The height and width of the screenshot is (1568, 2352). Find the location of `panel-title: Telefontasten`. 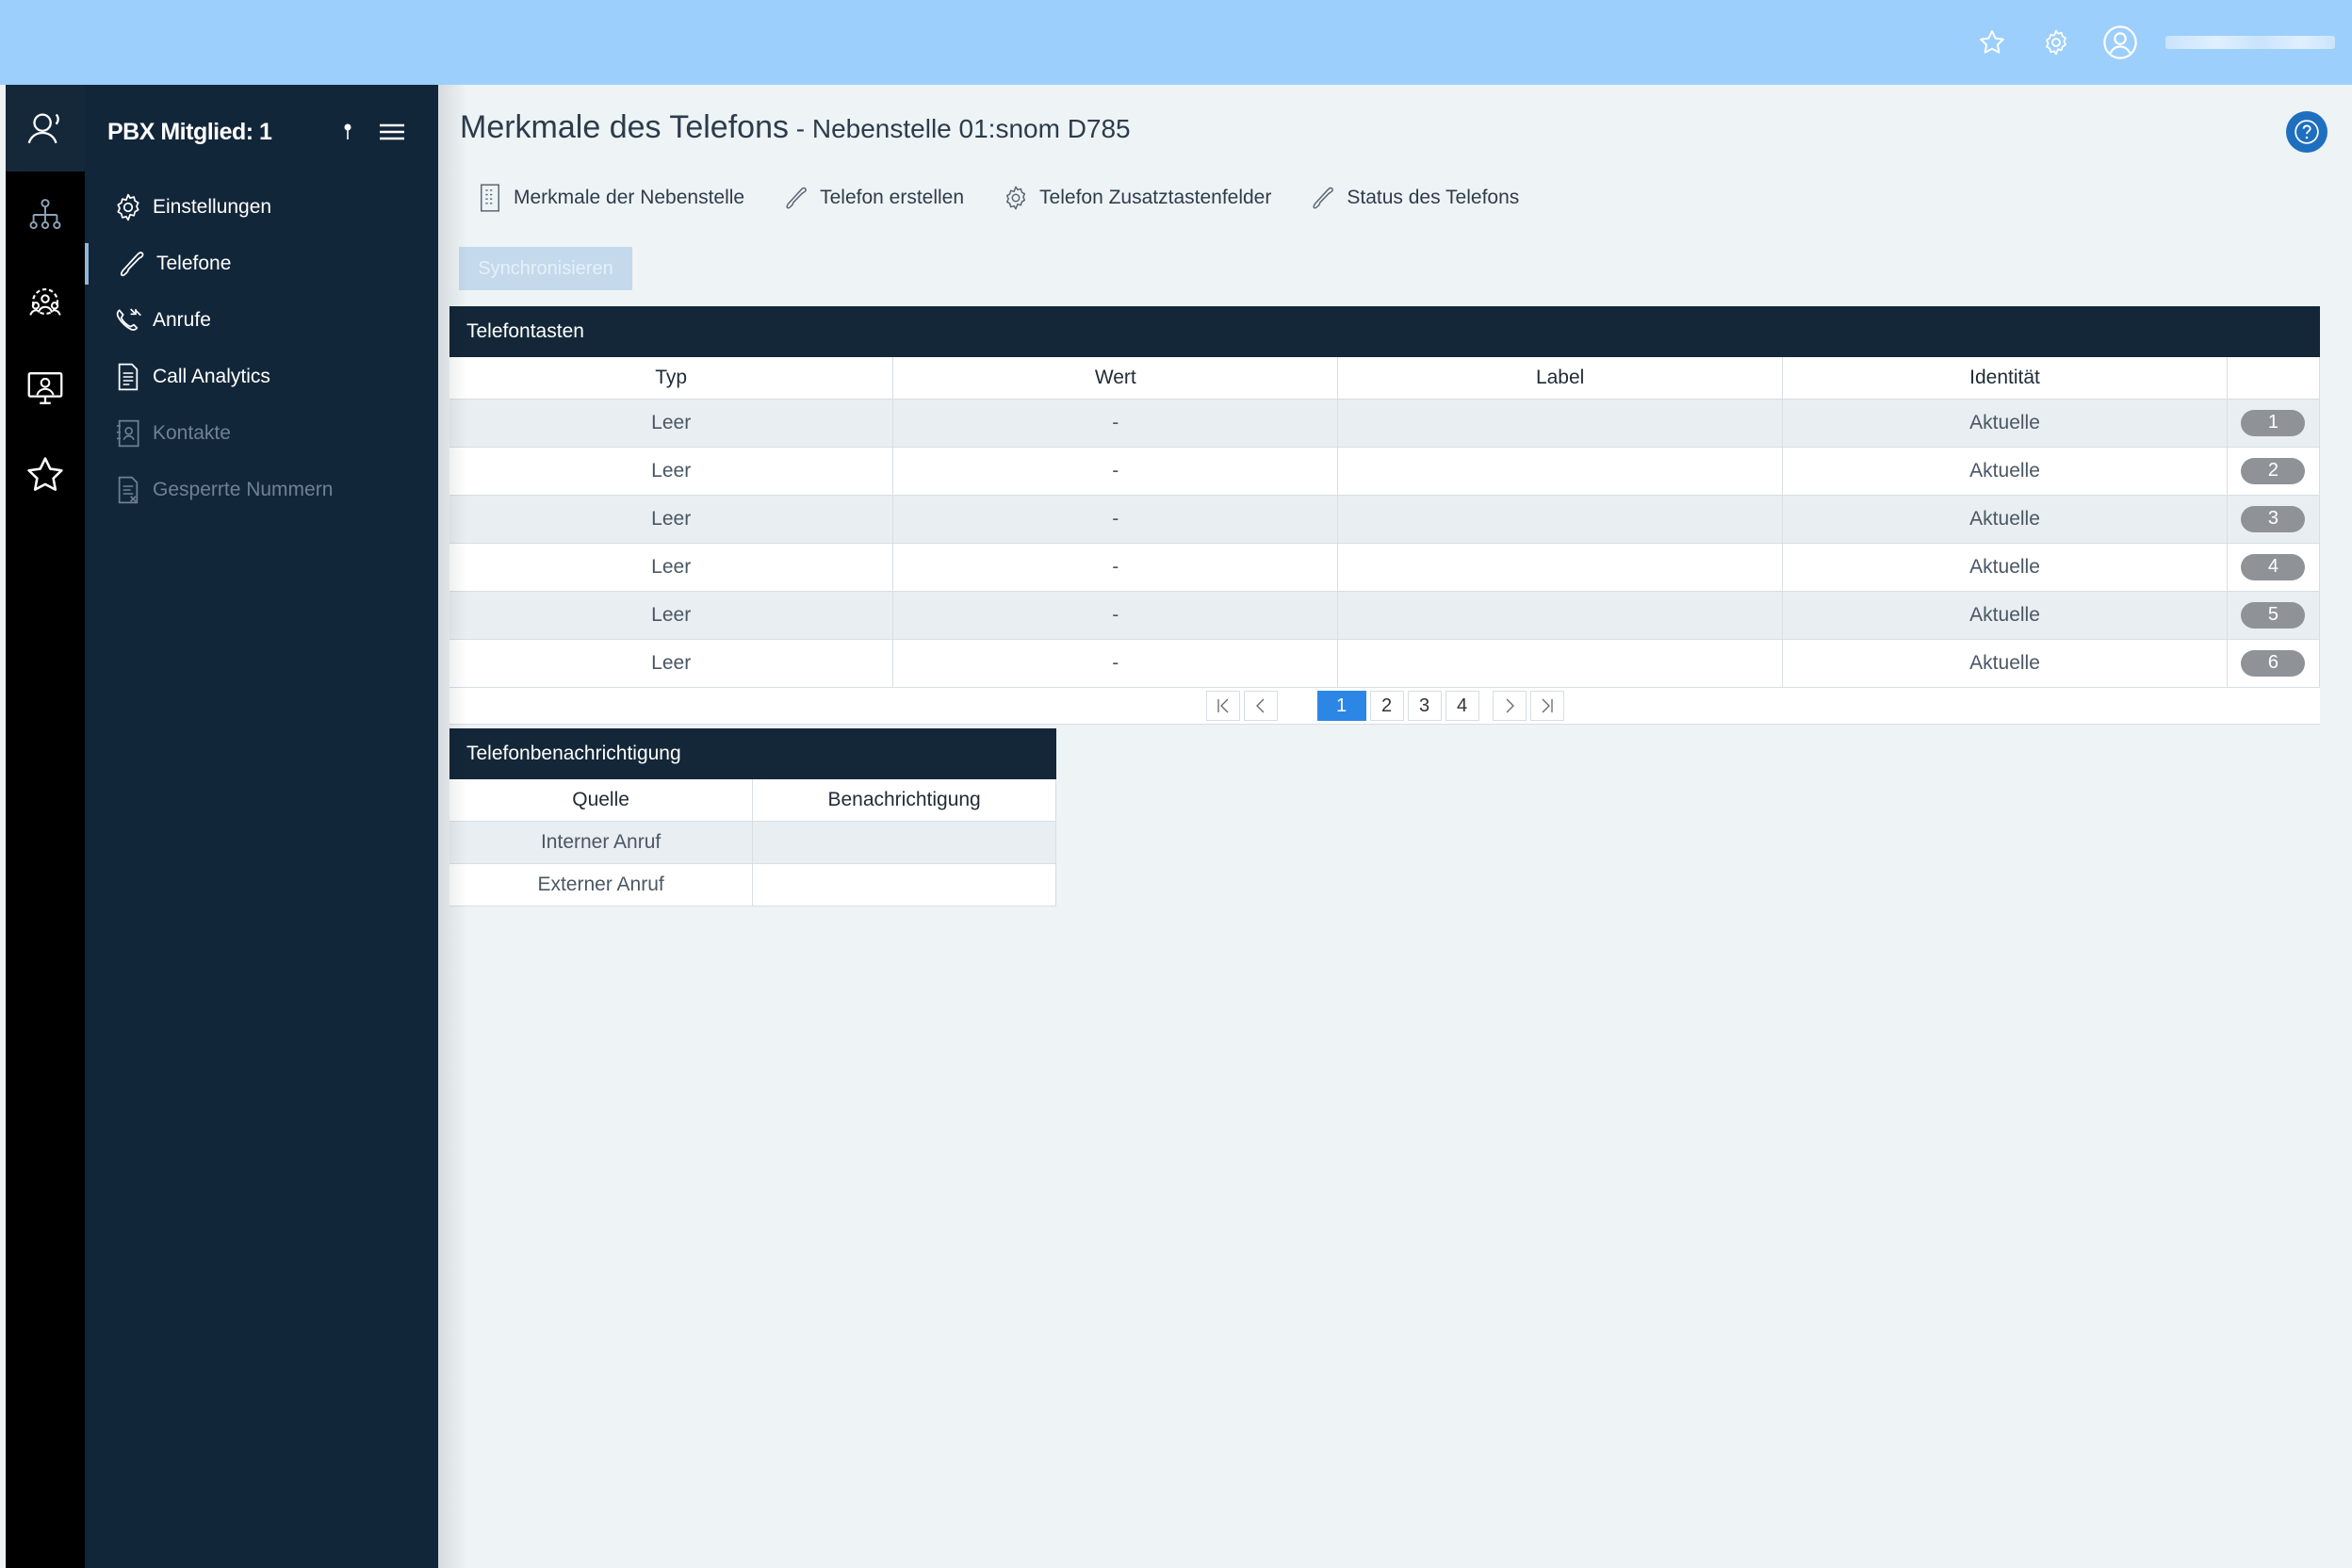

panel-title: Telefontasten is located at coordinates (1385, 332).